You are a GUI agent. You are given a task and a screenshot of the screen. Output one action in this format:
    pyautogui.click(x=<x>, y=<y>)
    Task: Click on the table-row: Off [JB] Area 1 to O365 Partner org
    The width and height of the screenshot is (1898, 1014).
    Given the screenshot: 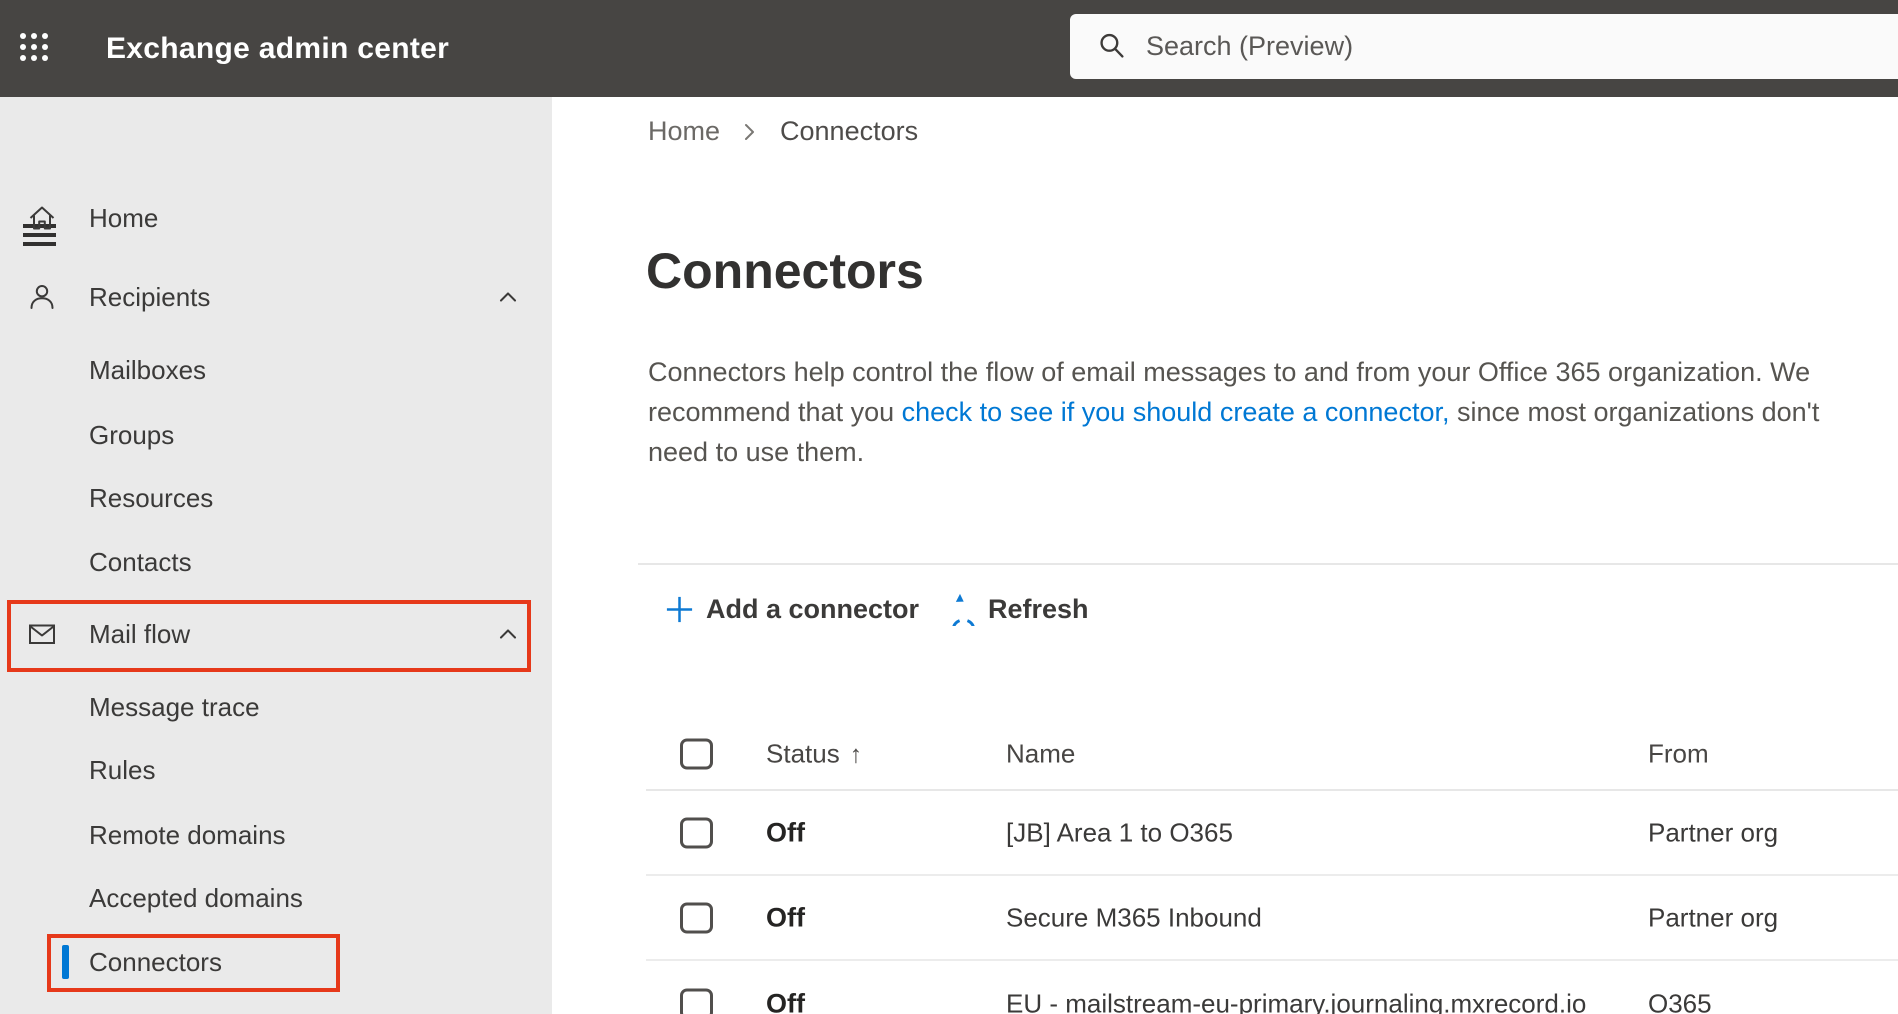 What is the action you would take?
    pyautogui.click(x=1272, y=833)
    